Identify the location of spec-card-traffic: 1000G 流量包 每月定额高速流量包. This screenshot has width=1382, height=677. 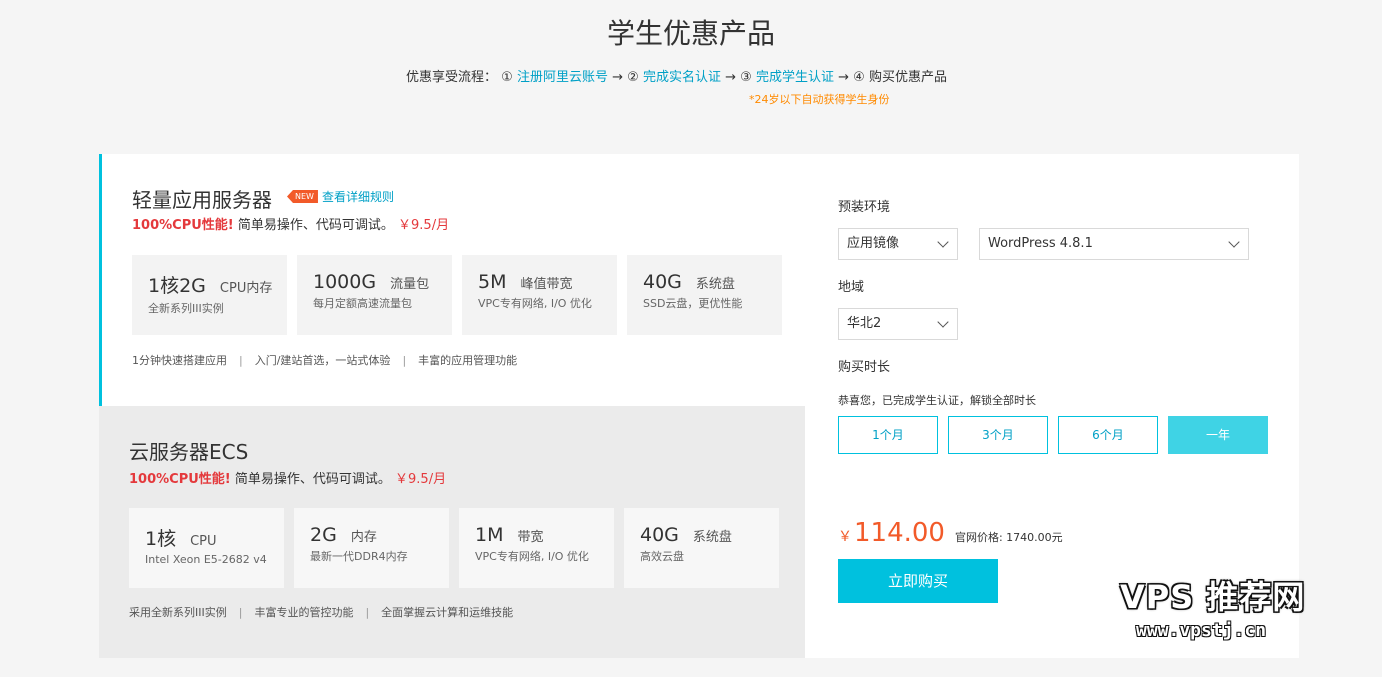
(374, 295).